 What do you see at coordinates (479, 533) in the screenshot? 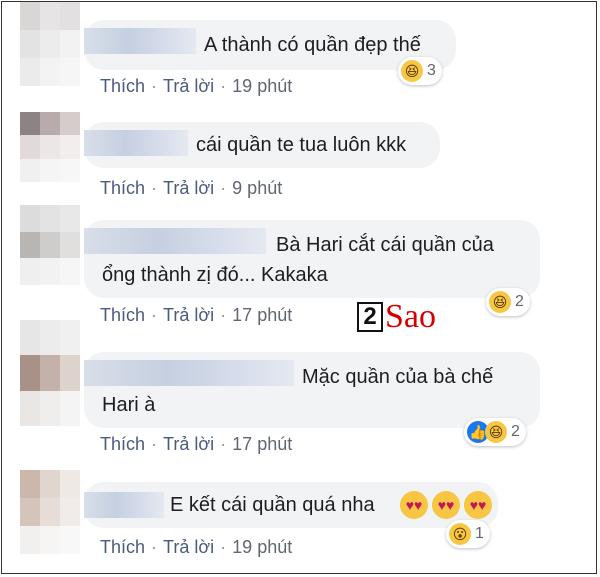
I see `reaction-count: 1` at bounding box center [479, 533].